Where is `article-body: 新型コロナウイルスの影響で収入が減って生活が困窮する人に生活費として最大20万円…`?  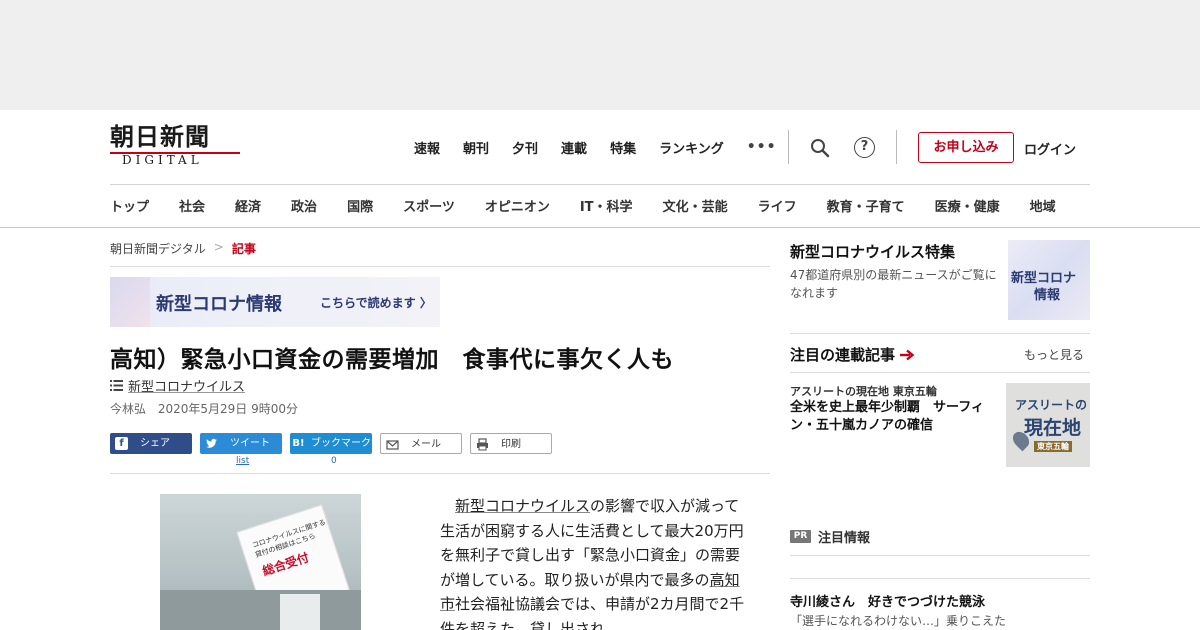 article-body: 新型コロナウイルスの影響で収入が減って生活が困窮する人に生活費として最大20万円… is located at coordinates (593, 562).